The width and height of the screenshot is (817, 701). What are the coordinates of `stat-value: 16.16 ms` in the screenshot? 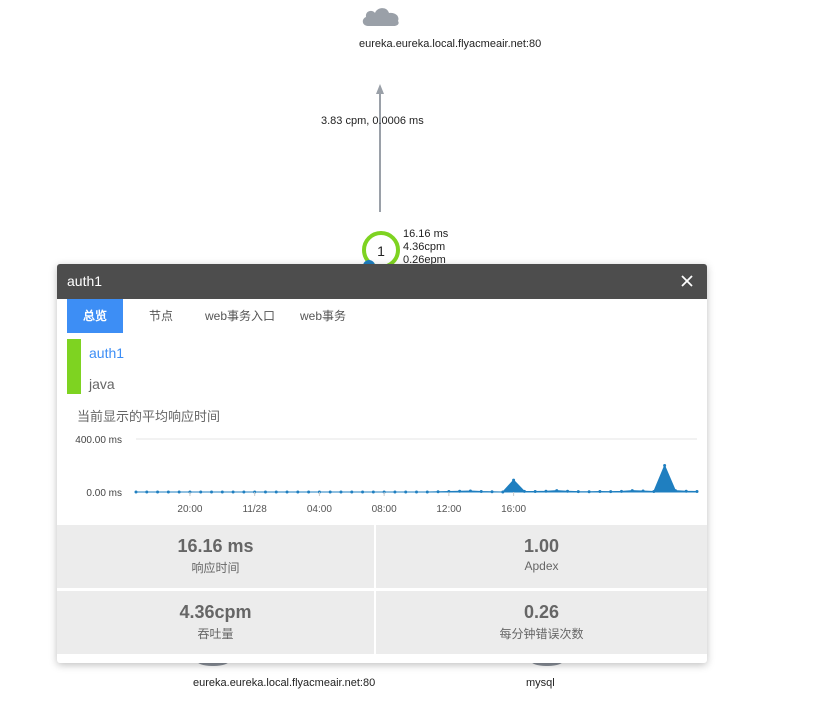 It's located at (215, 546).